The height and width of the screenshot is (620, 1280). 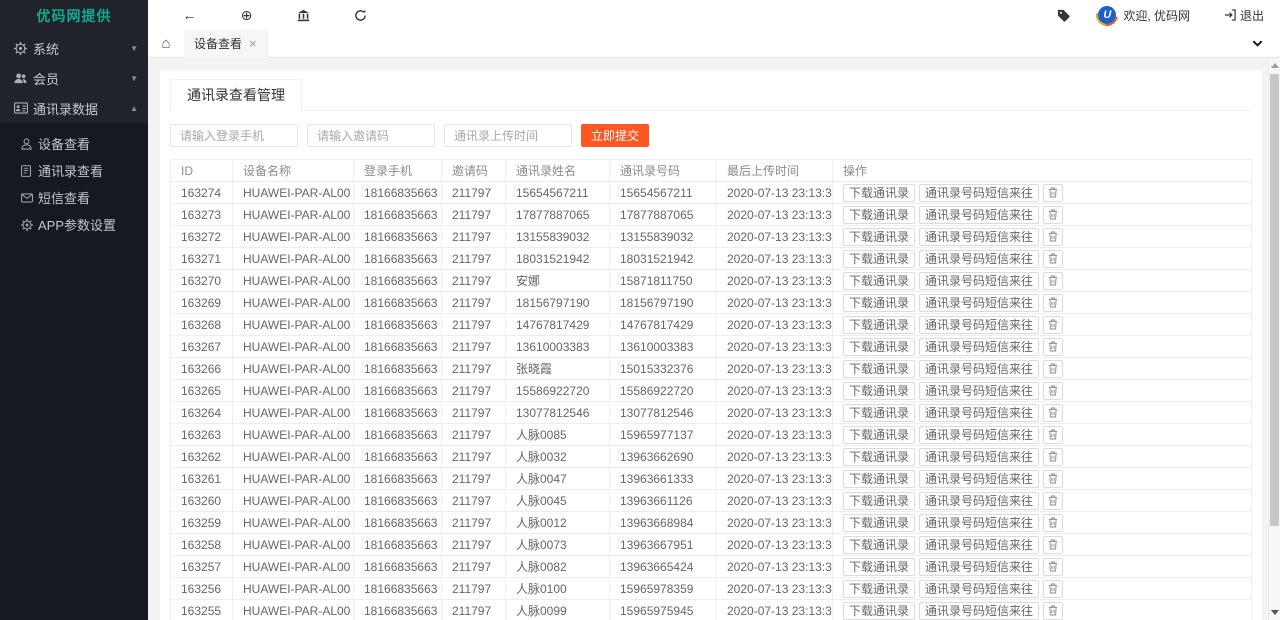 I want to click on scrollbar-thumb, so click(x=1274, y=300).